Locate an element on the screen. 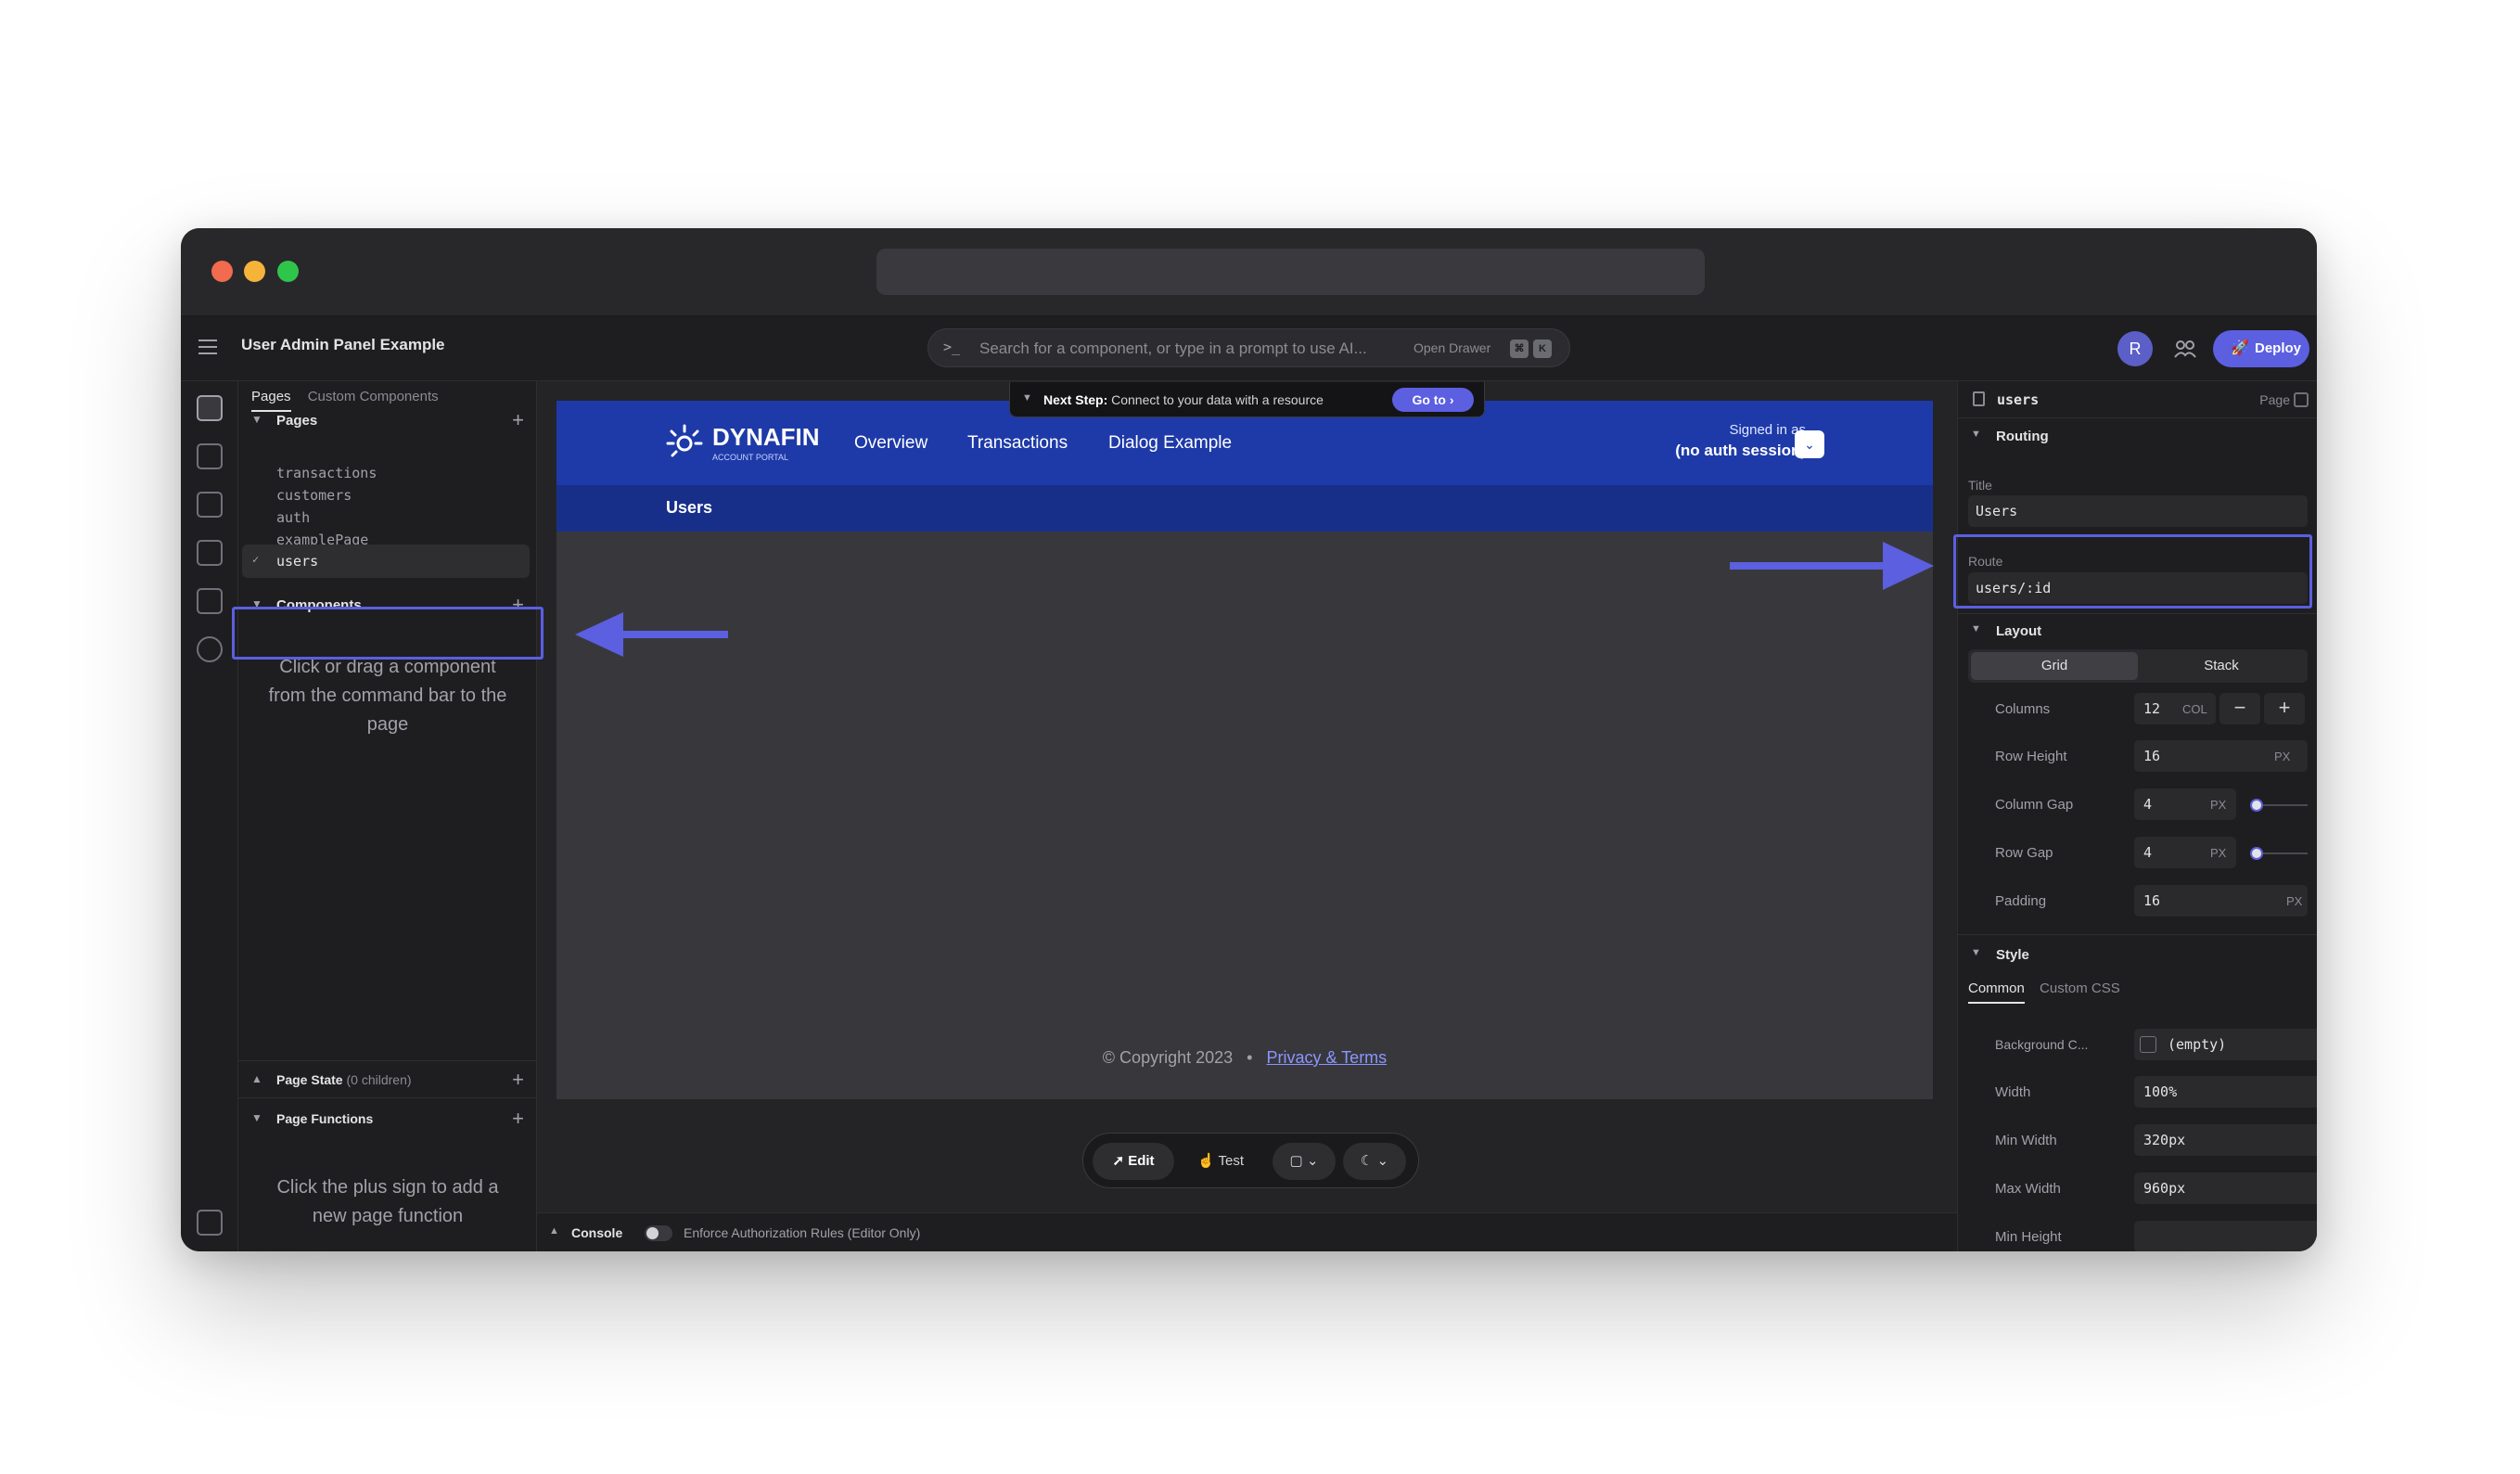 The image size is (2520, 1474). nav-link-transactions: Transactions is located at coordinates (1017, 443).